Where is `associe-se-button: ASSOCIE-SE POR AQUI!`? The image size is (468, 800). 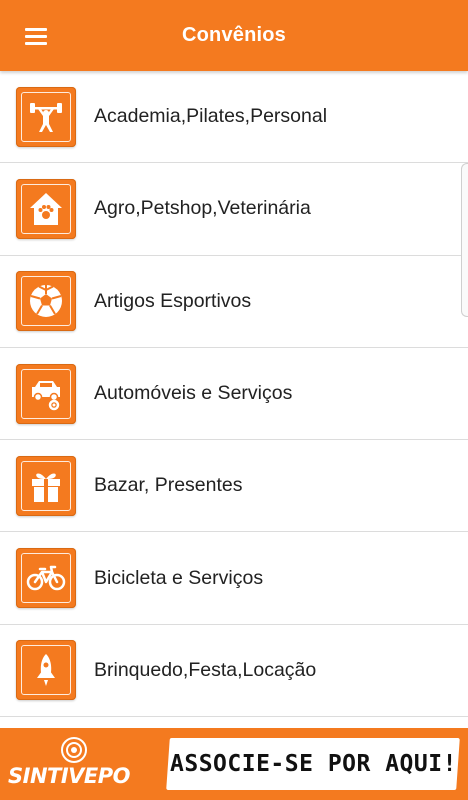 associe-se-button: ASSOCIE-SE POR AQUI! is located at coordinates (313, 764).